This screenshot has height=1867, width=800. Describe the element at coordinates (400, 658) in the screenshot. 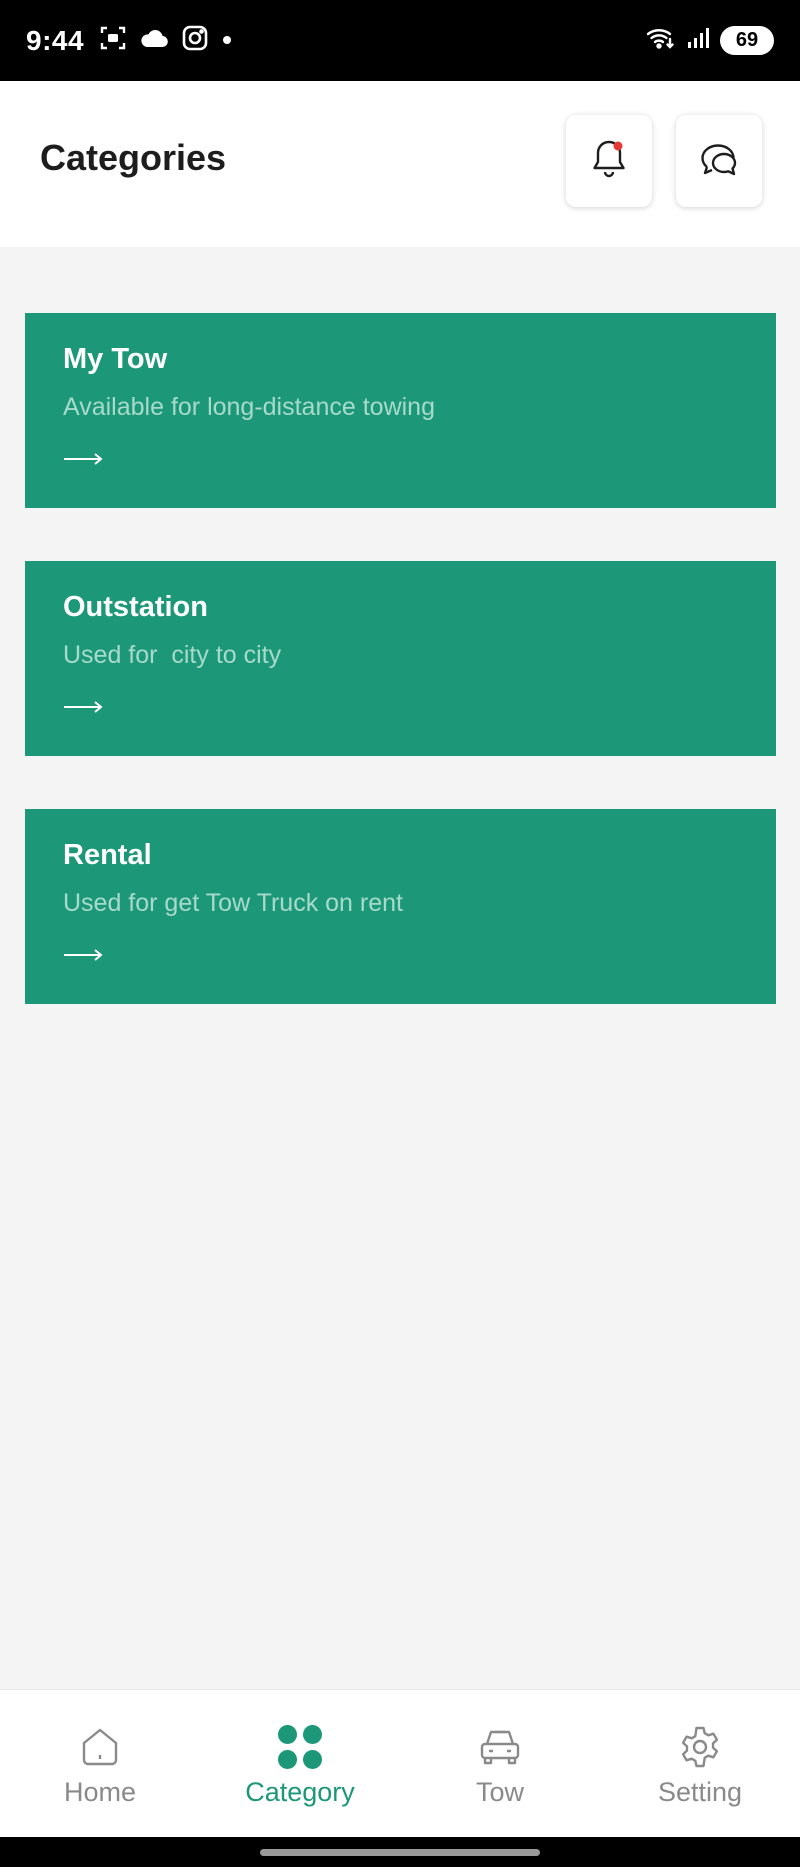

I see `category-card-outstation: Outstation Used for city to city` at that location.